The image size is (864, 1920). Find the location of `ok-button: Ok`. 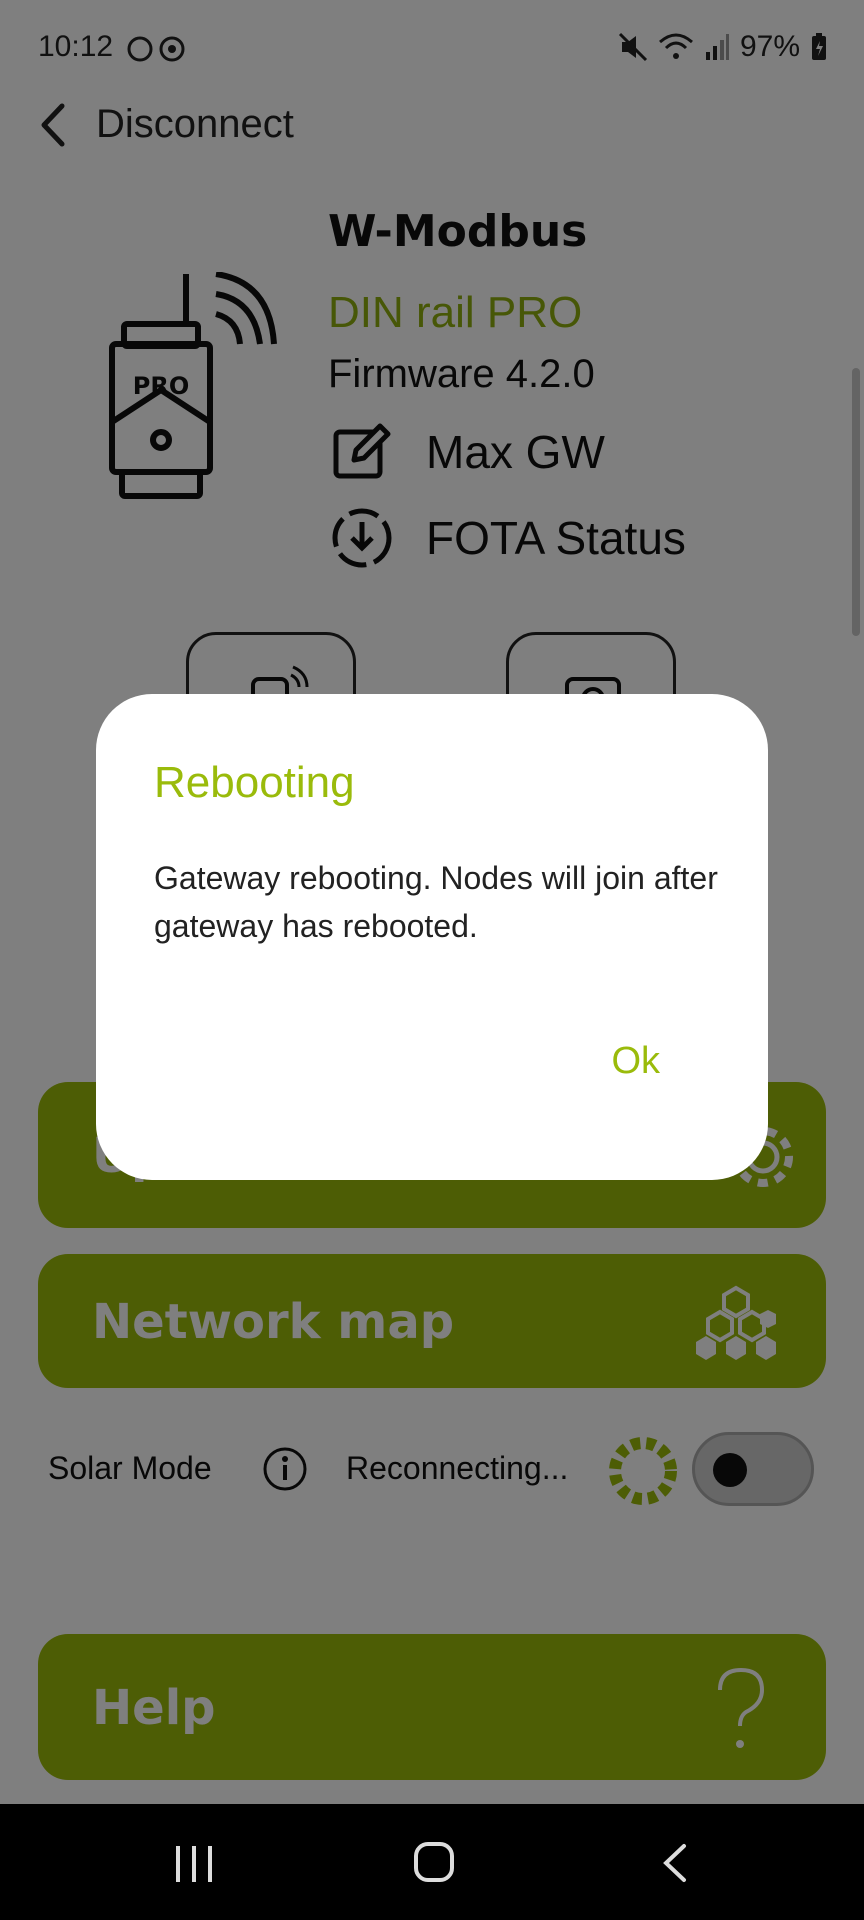

ok-button: Ok is located at coordinates (635, 1061).